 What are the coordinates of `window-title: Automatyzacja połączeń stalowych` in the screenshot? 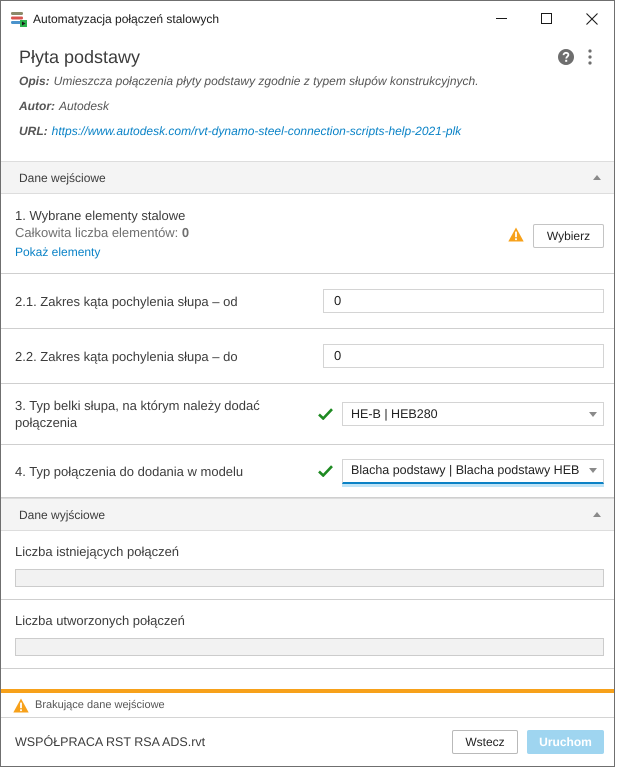 It's located at (126, 19).